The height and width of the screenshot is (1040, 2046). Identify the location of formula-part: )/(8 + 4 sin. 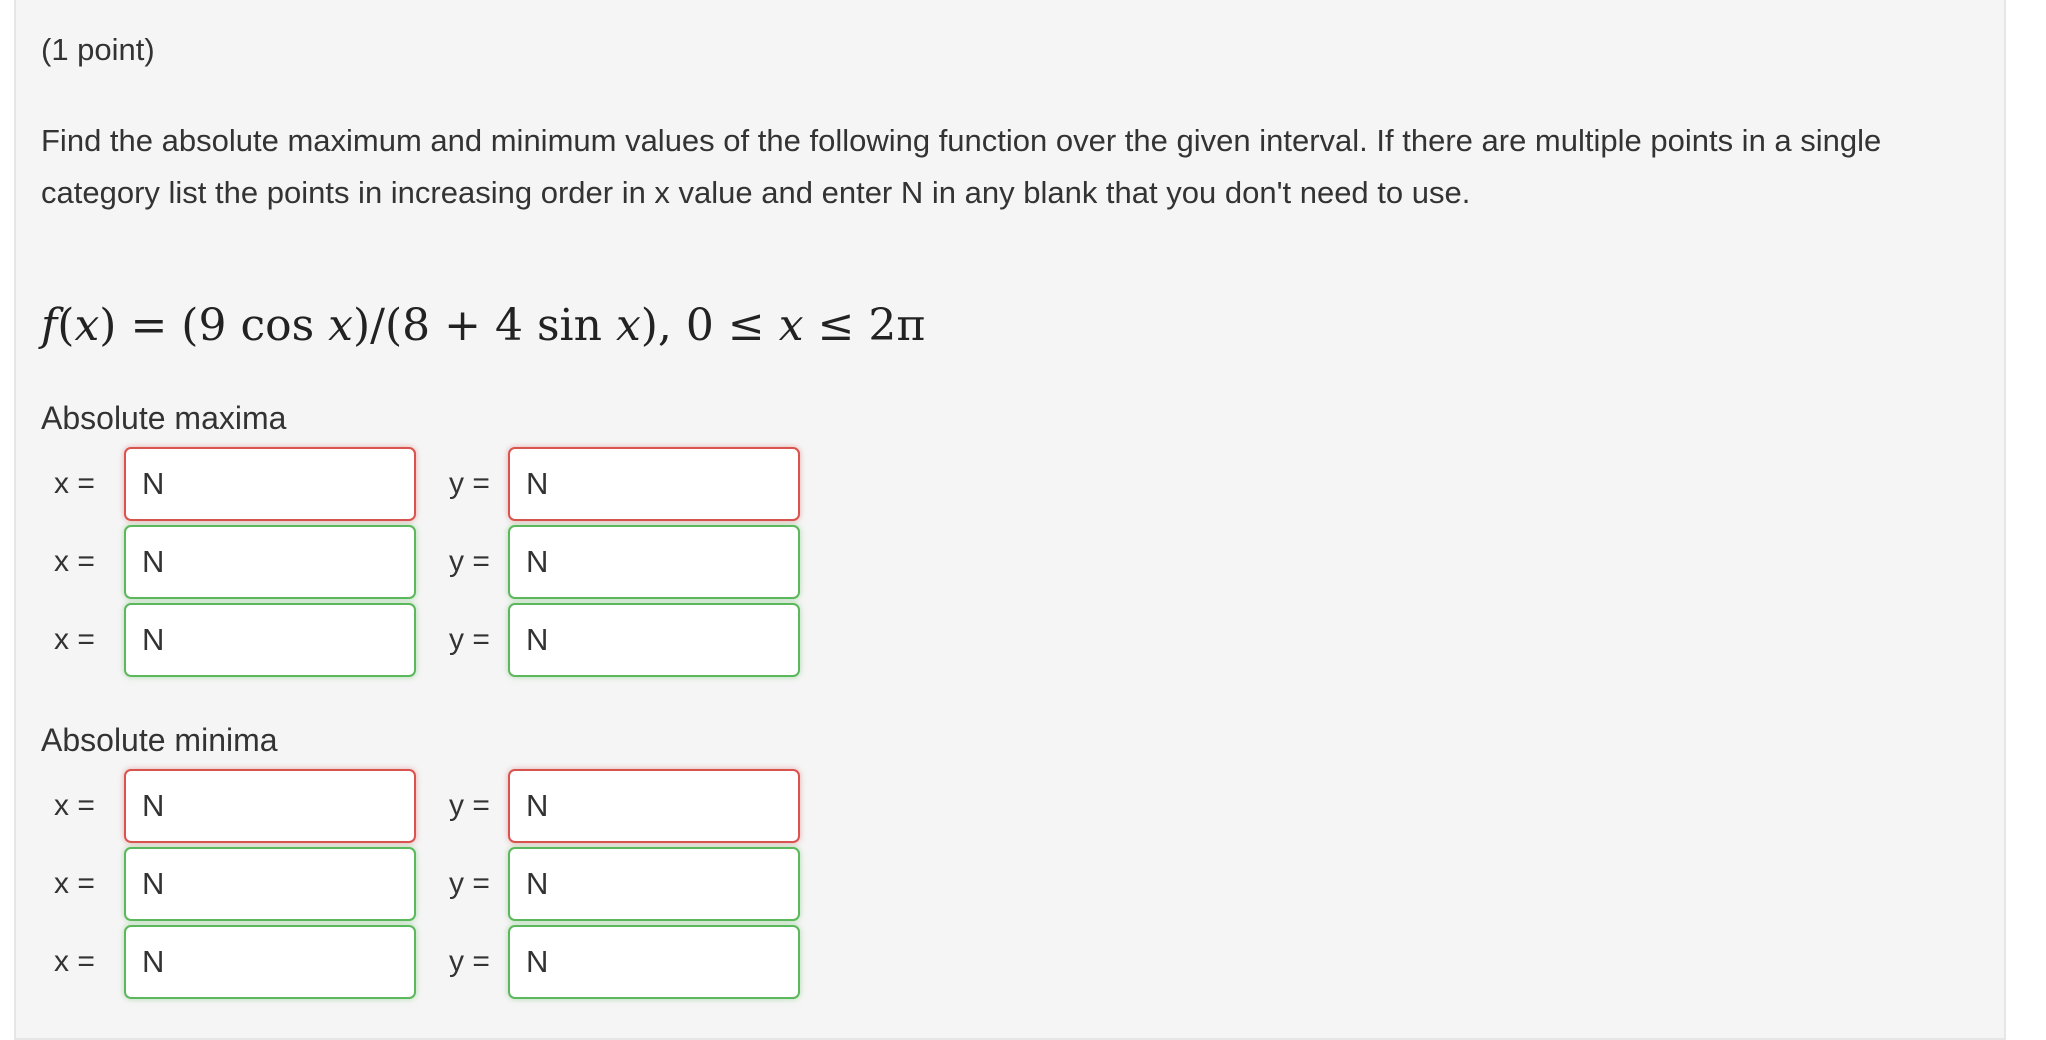
(484, 325).